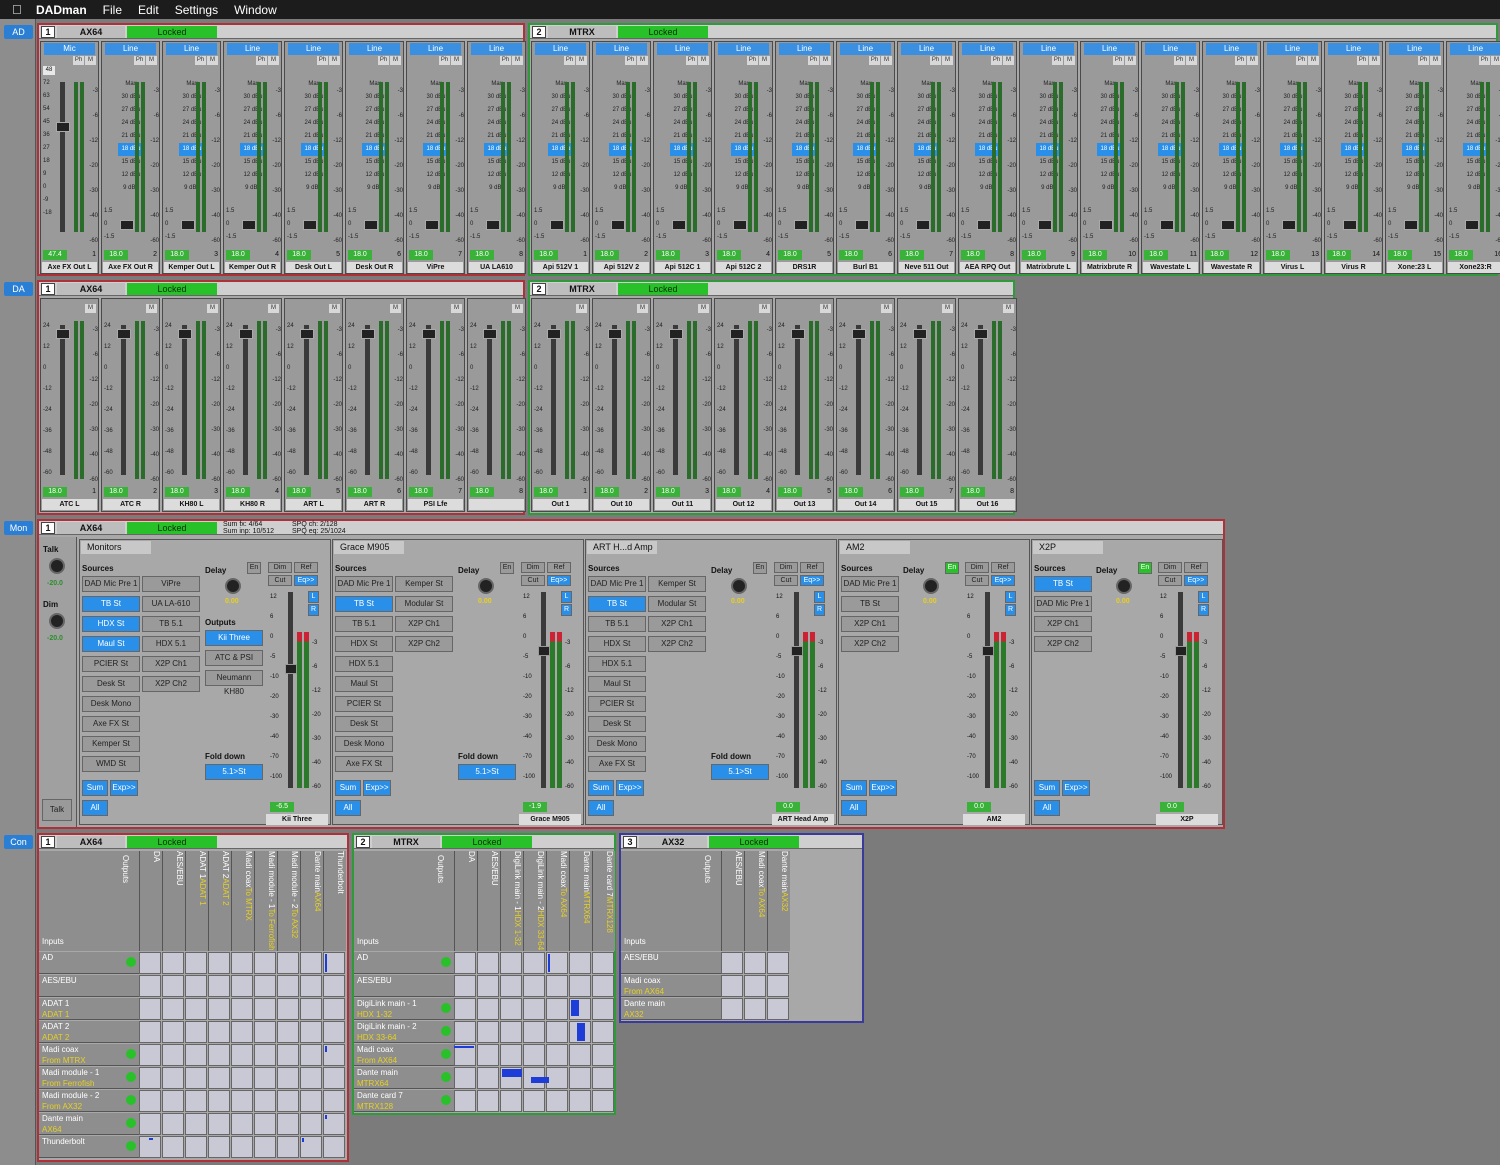 The image size is (1500, 1165). Describe the element at coordinates (875, 547) in the screenshot. I see `section-title: AM2` at that location.